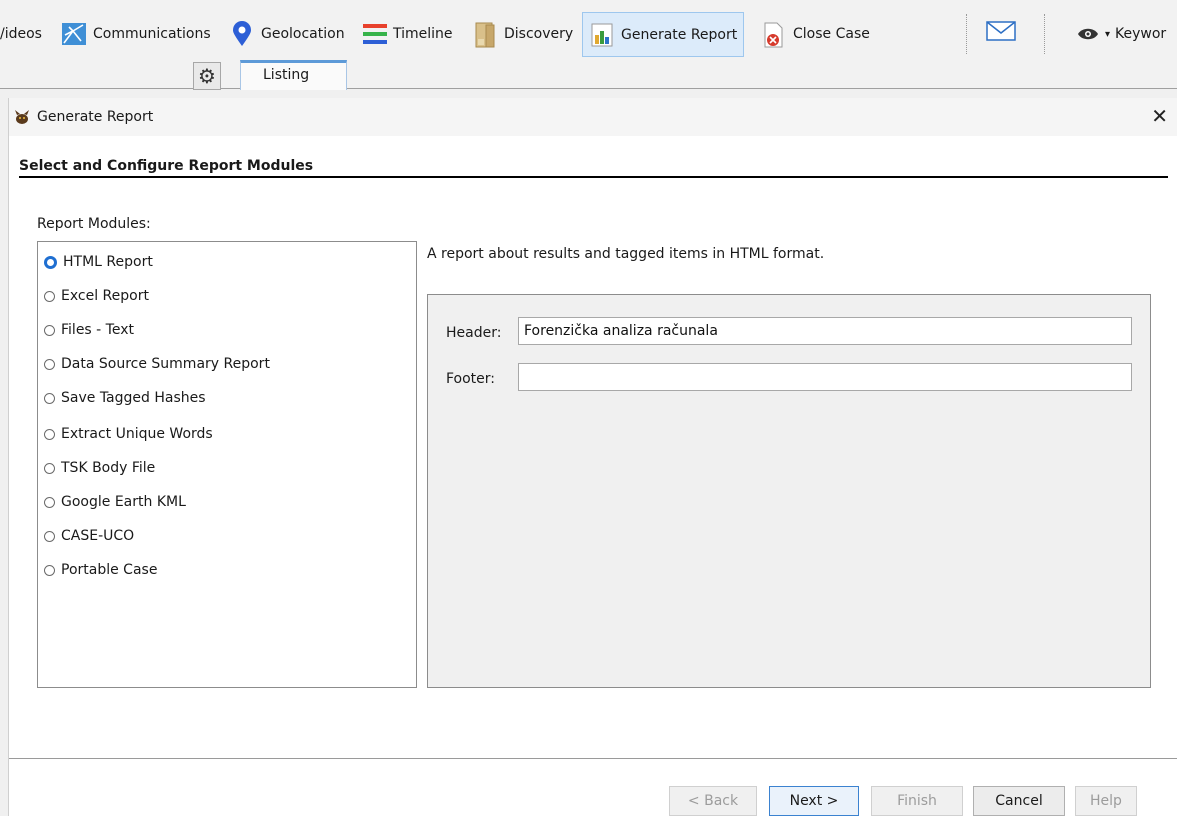  What do you see at coordinates (94, 224) in the screenshot?
I see `report-modules-label: Report Modules:` at bounding box center [94, 224].